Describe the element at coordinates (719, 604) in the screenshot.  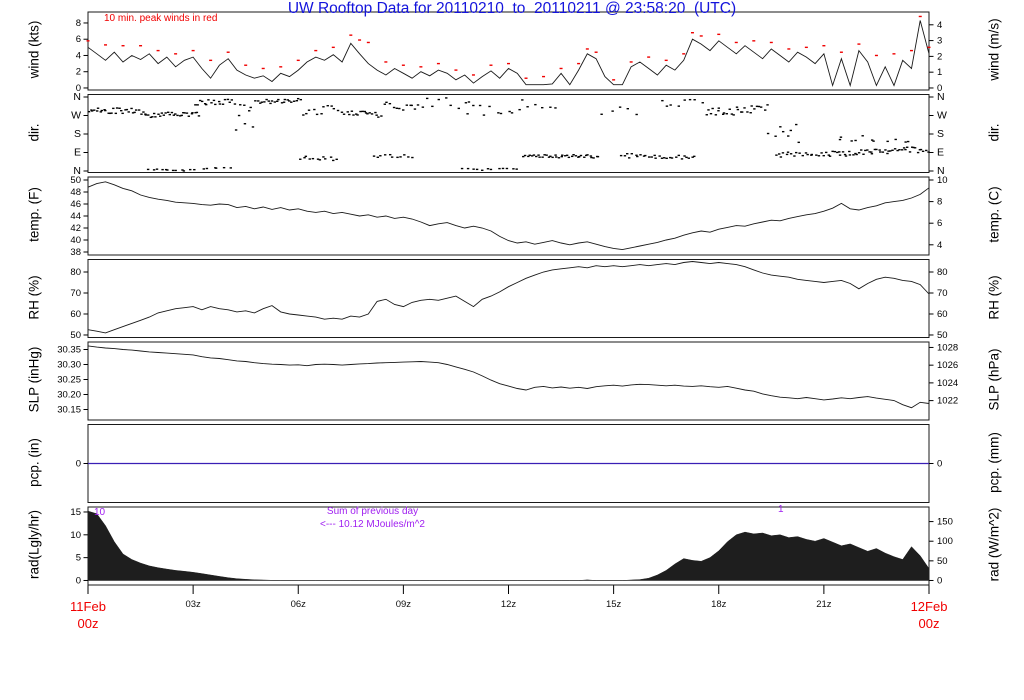
I see `svg-text: 18z` at that location.